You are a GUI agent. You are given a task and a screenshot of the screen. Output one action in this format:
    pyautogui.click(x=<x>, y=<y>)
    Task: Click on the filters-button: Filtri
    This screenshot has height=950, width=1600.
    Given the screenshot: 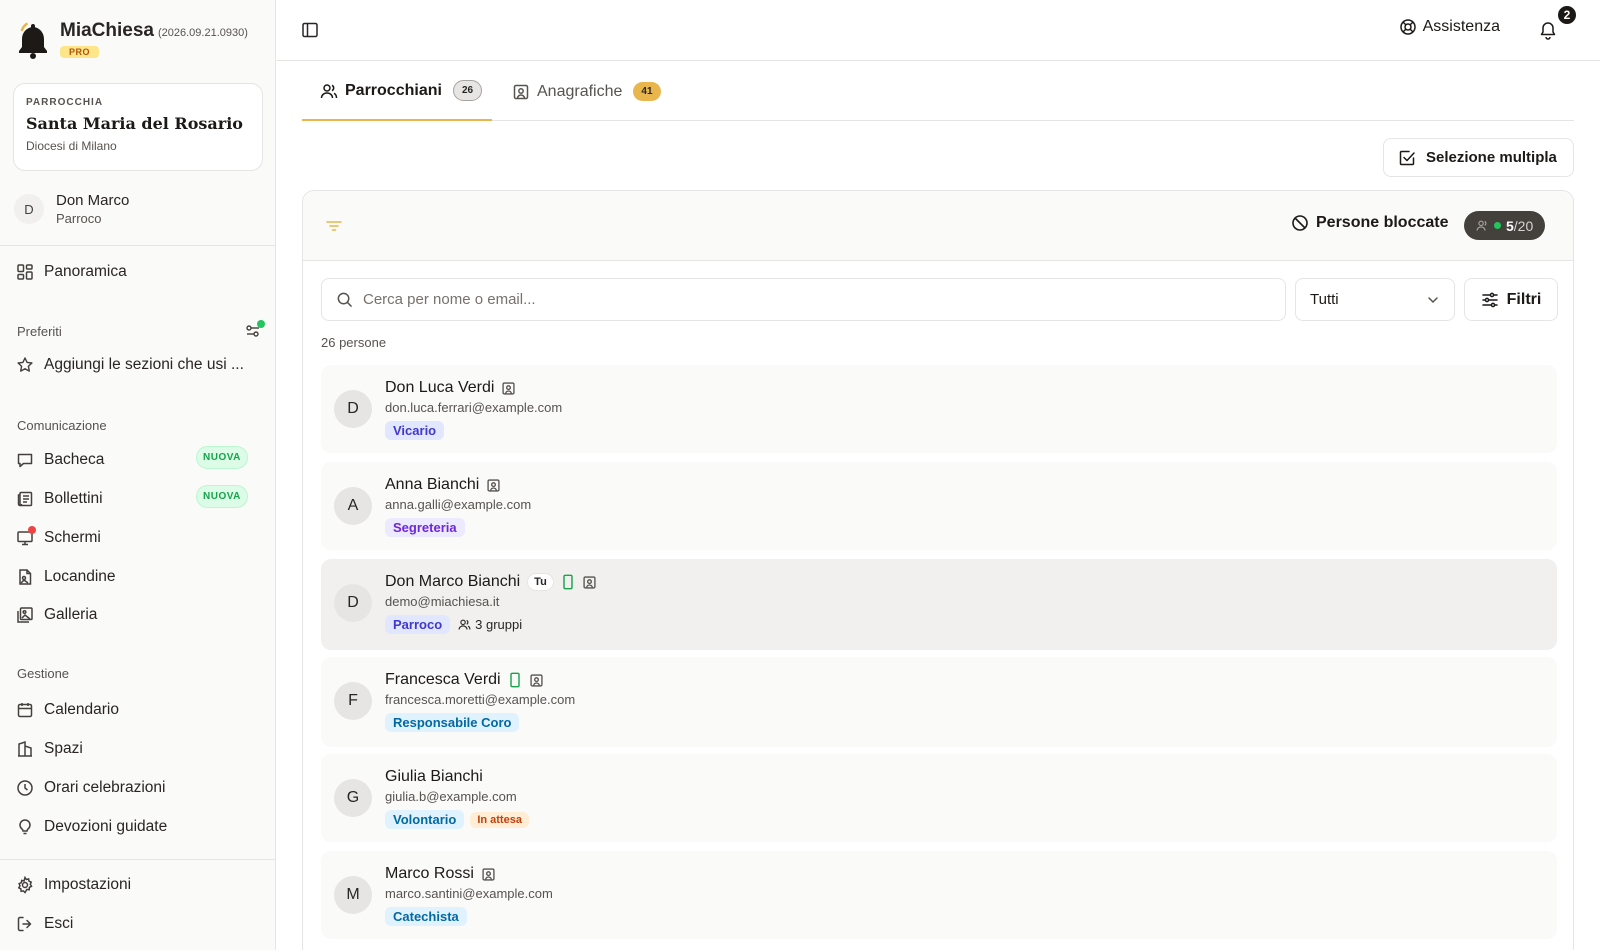 What is the action you would take?
    pyautogui.click(x=1511, y=299)
    